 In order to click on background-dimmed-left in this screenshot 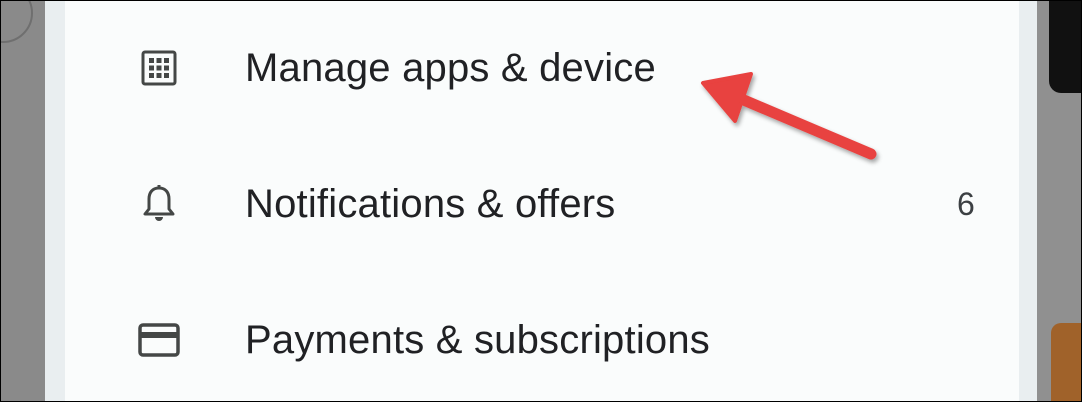, I will do `click(23, 201)`.